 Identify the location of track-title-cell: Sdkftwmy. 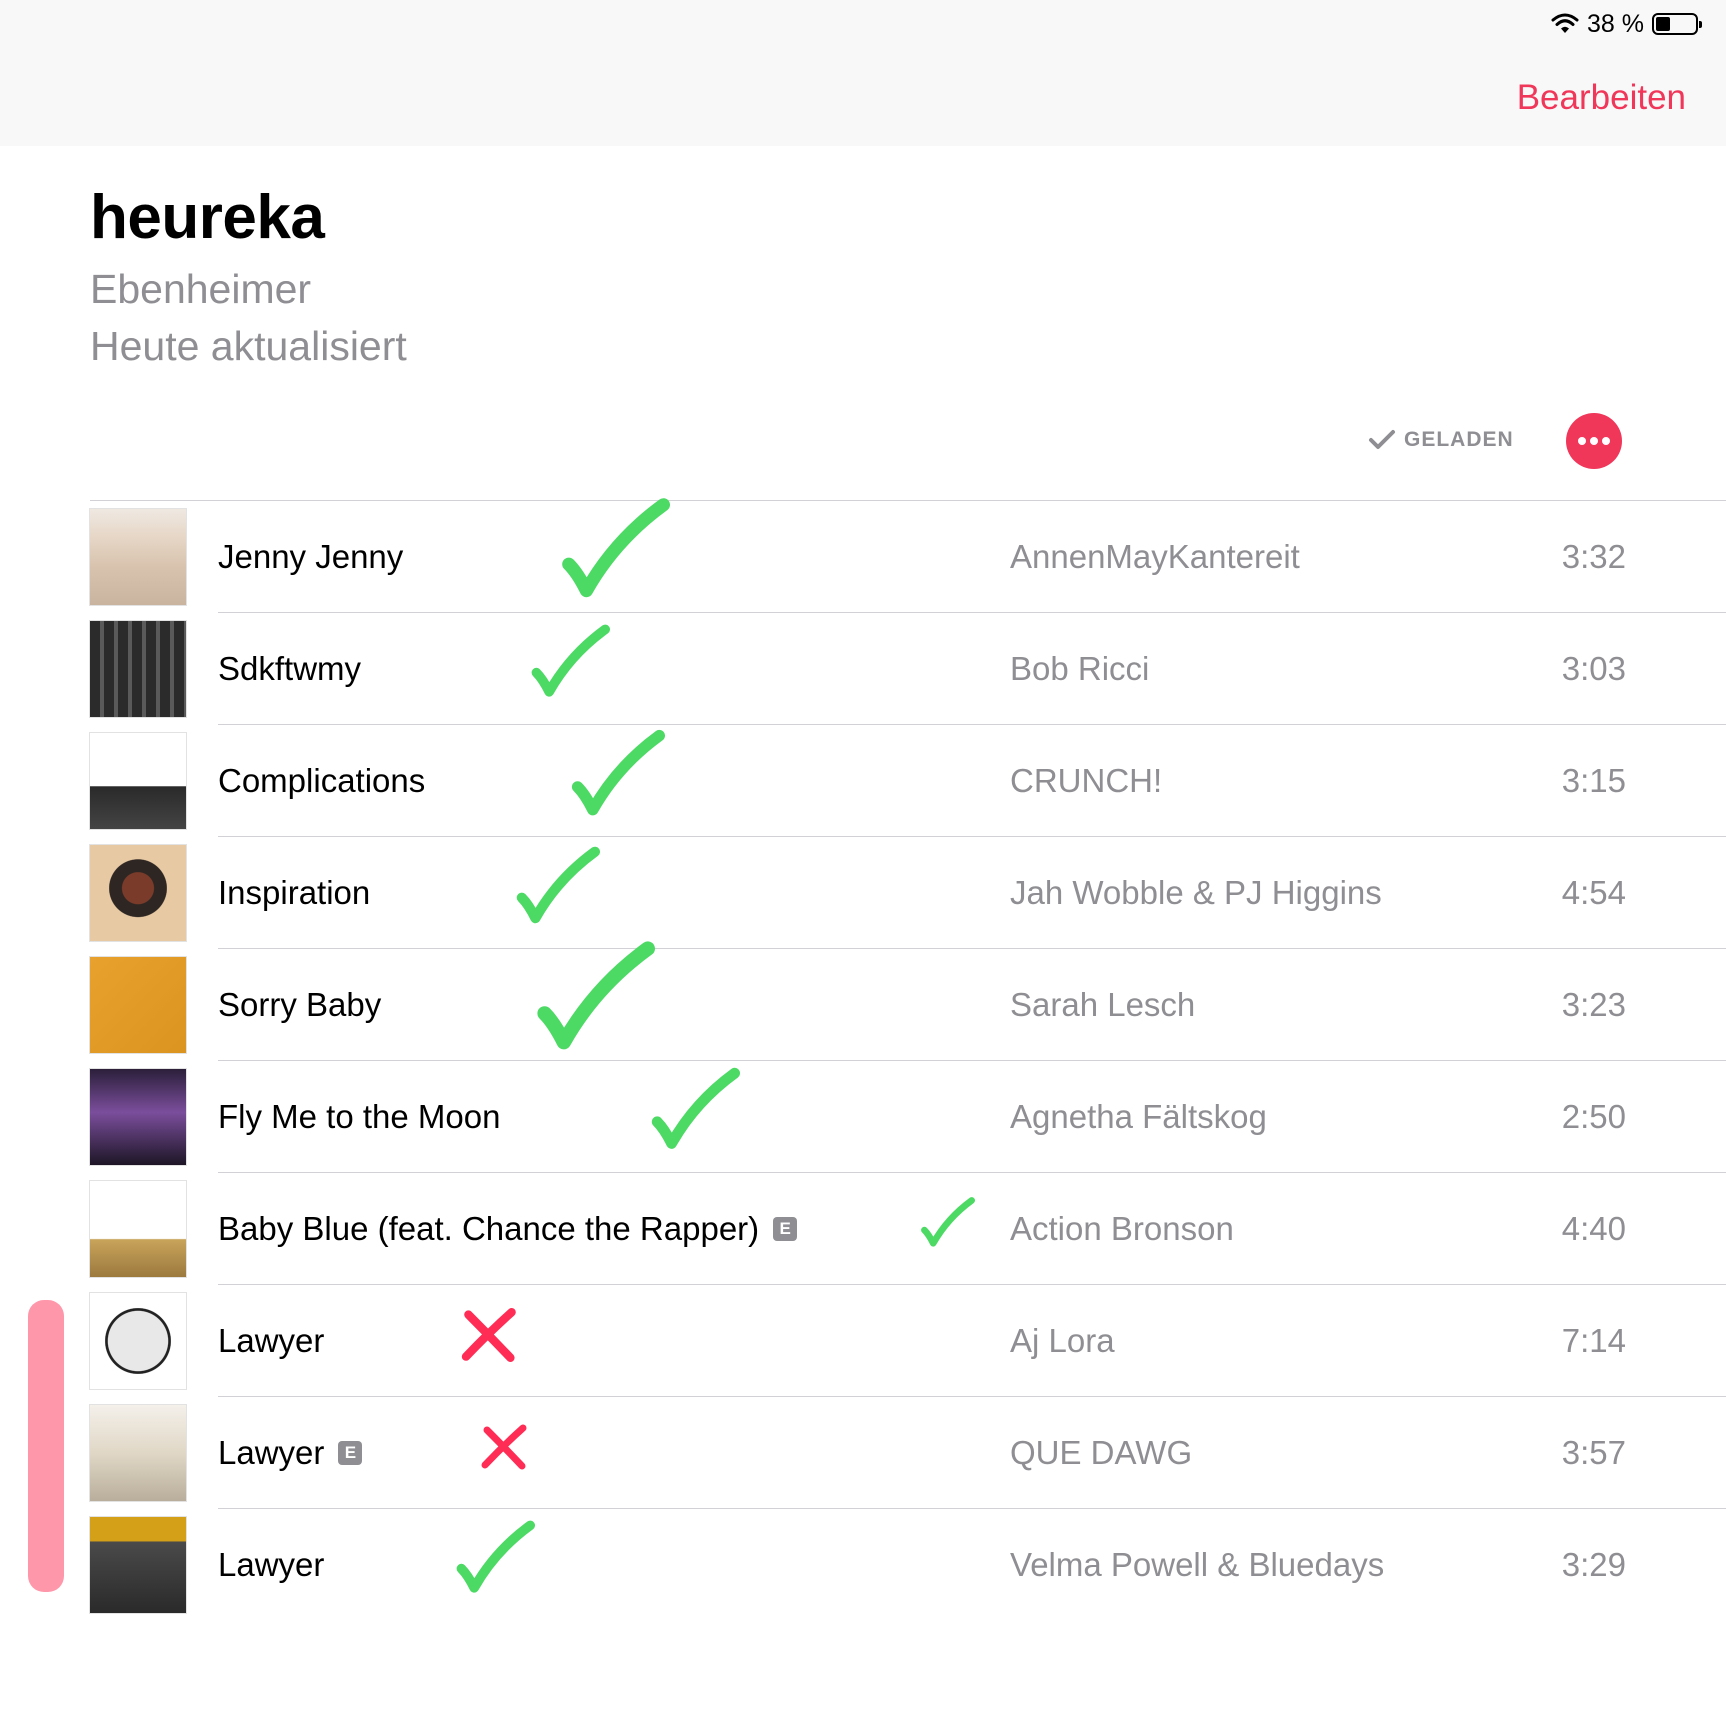
(289, 669).